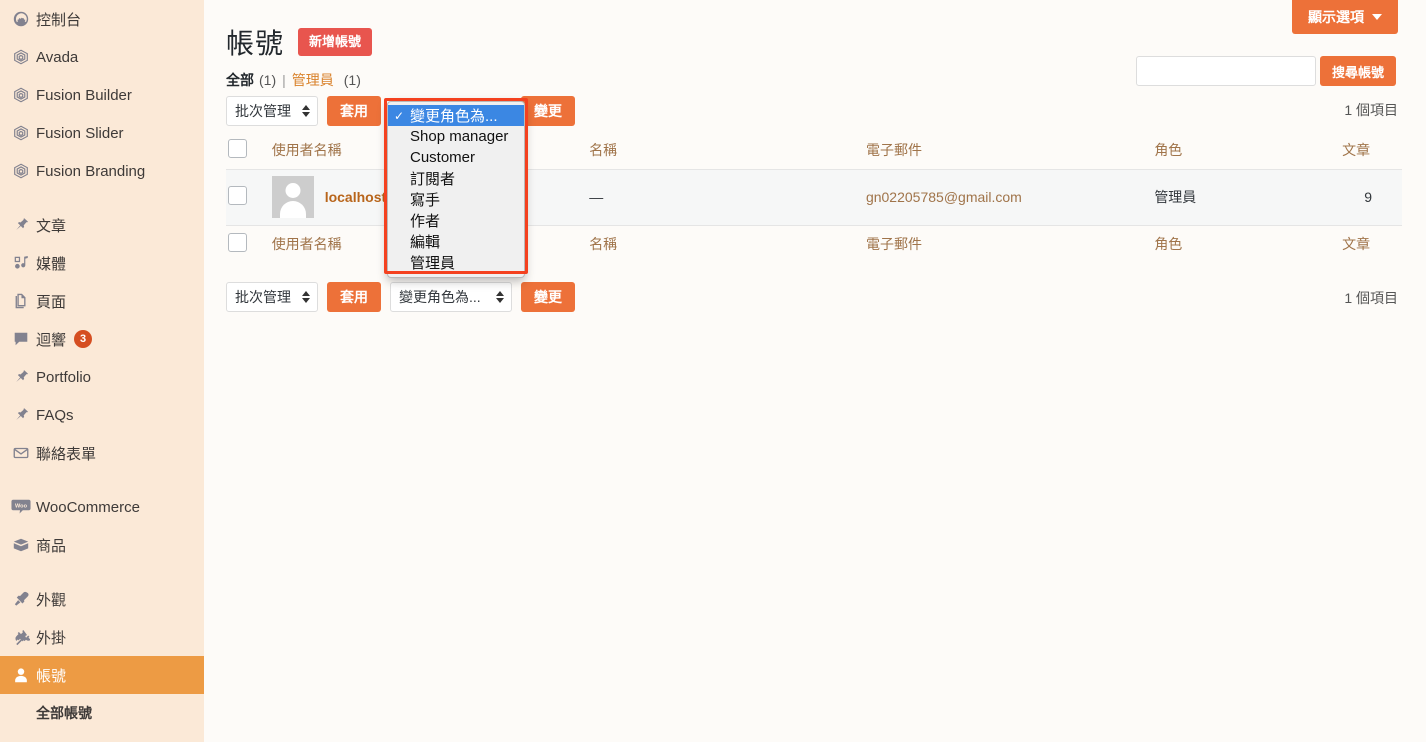  Describe the element at coordinates (433, 263) in the screenshot. I see `dropdown-option-label: 管理員` at that location.